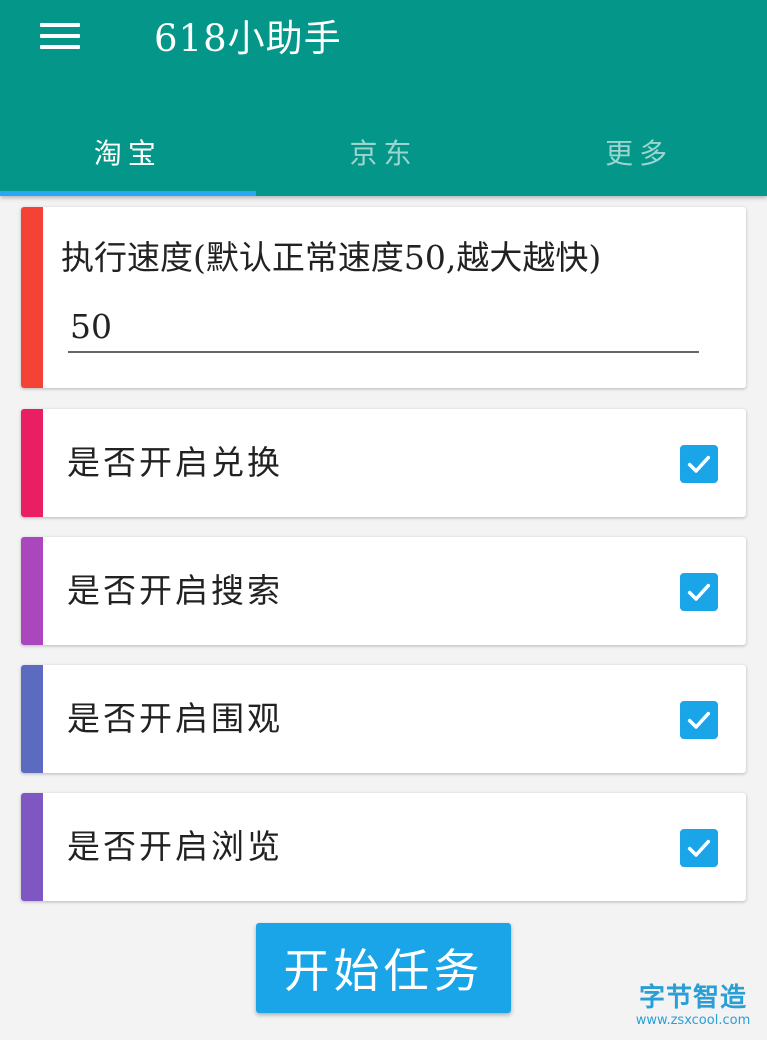  I want to click on option-card-watch: 是否开启围观, so click(383, 719).